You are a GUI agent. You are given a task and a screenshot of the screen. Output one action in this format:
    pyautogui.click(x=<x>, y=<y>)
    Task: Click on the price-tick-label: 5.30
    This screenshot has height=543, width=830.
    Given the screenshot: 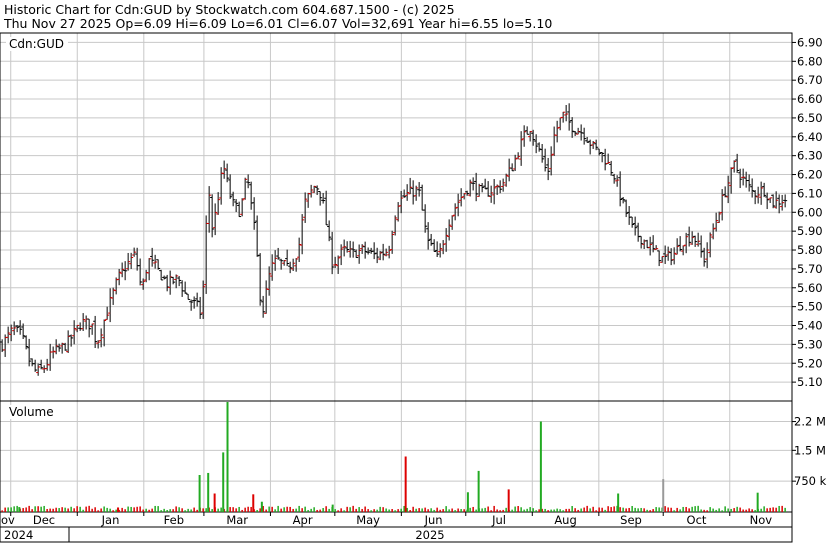 What is the action you would take?
    pyautogui.click(x=810, y=344)
    